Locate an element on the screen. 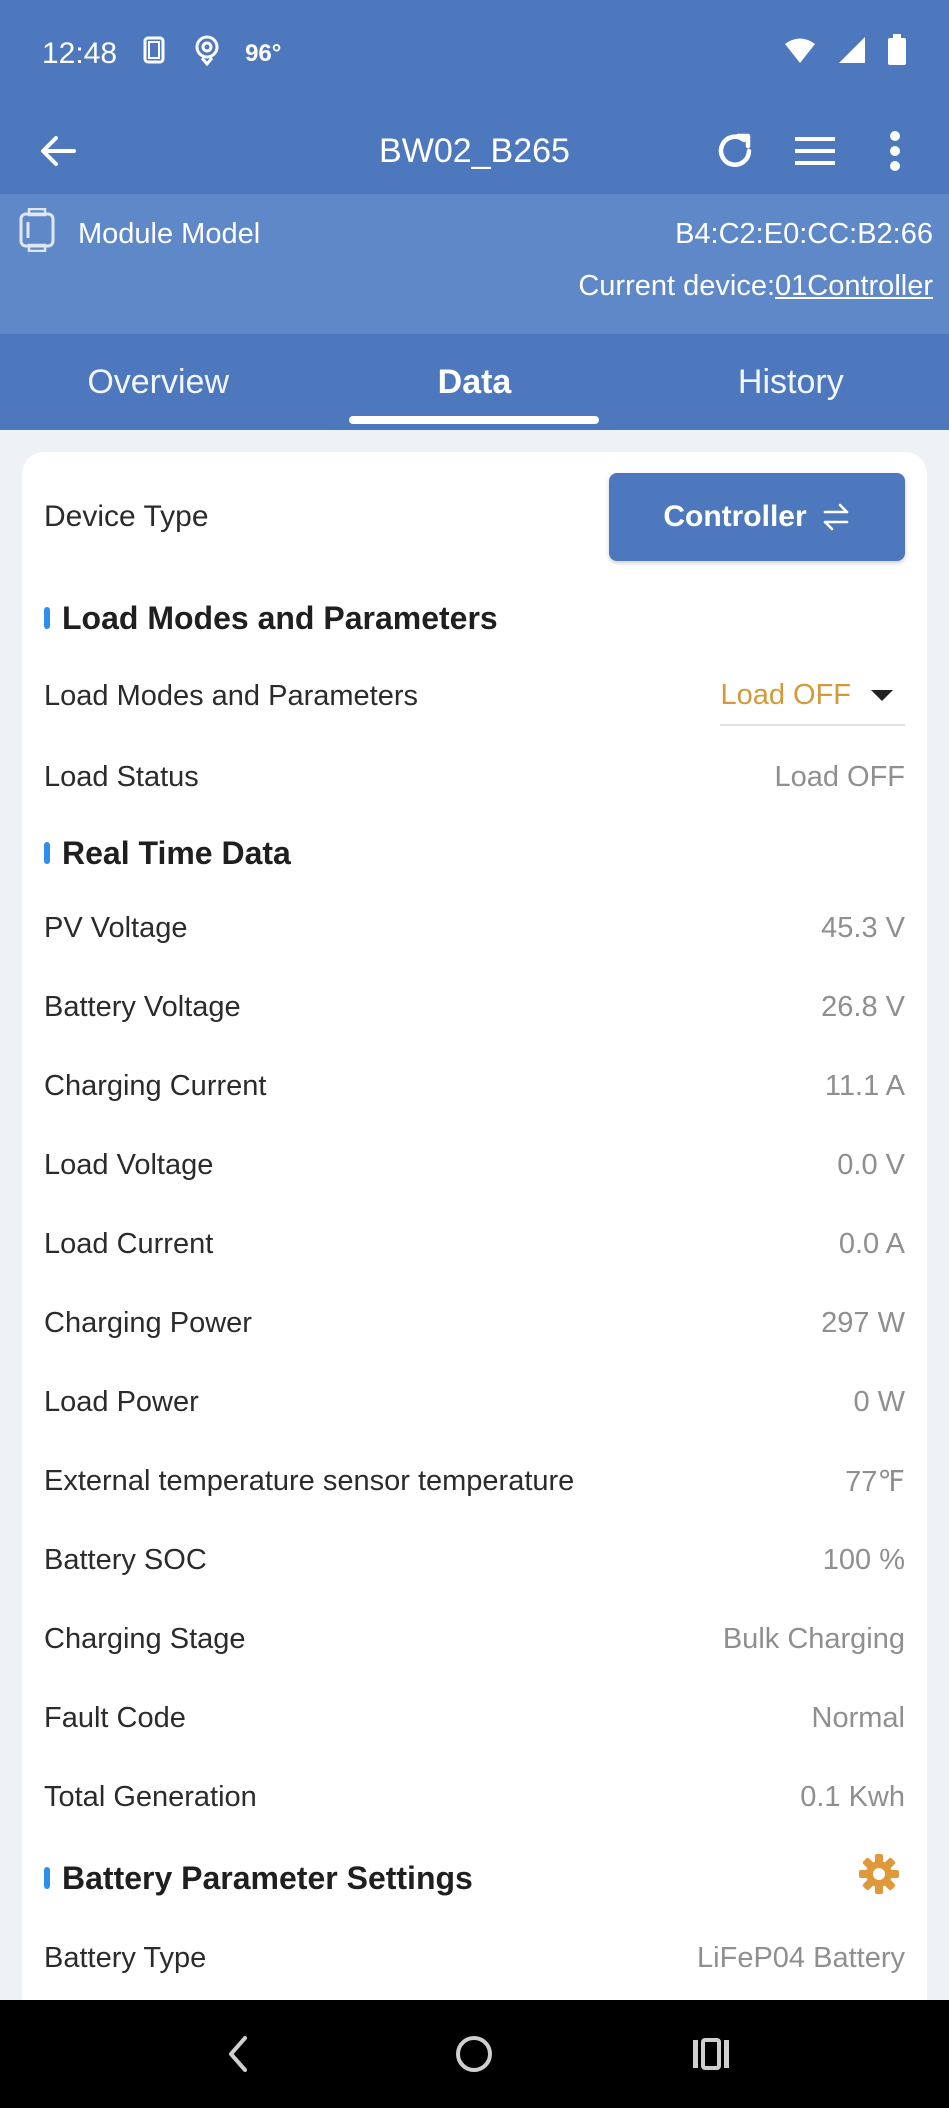 The image size is (949, 2108). swap-arrows-icon is located at coordinates (835, 517).